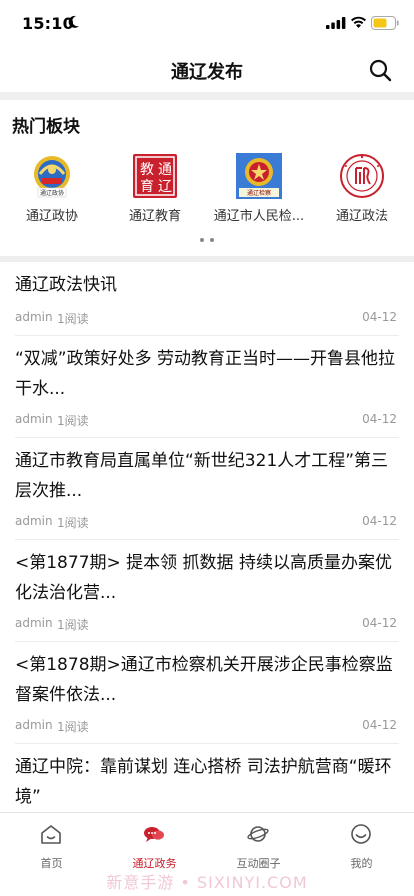 The height and width of the screenshot is (896, 414). What do you see at coordinates (380, 70) in the screenshot?
I see `search-icon` at bounding box center [380, 70].